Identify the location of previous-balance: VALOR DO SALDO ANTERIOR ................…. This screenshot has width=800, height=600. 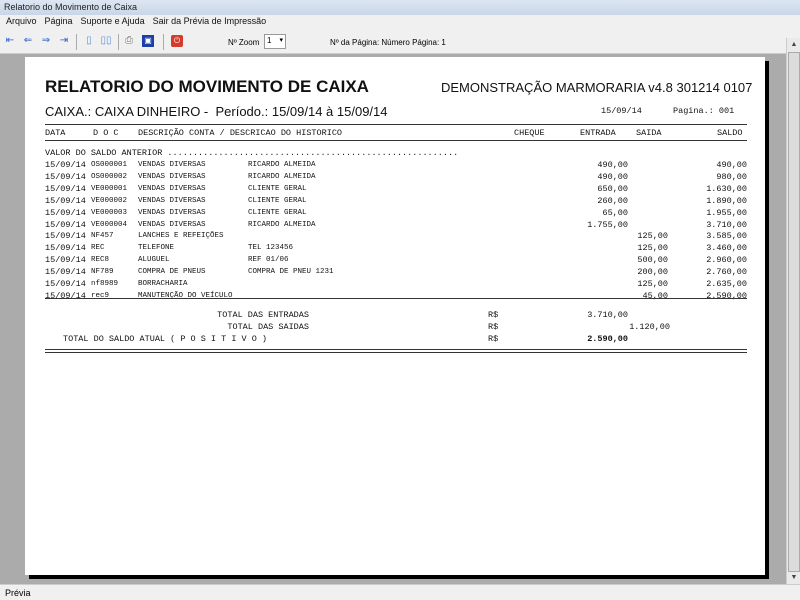
(252, 153).